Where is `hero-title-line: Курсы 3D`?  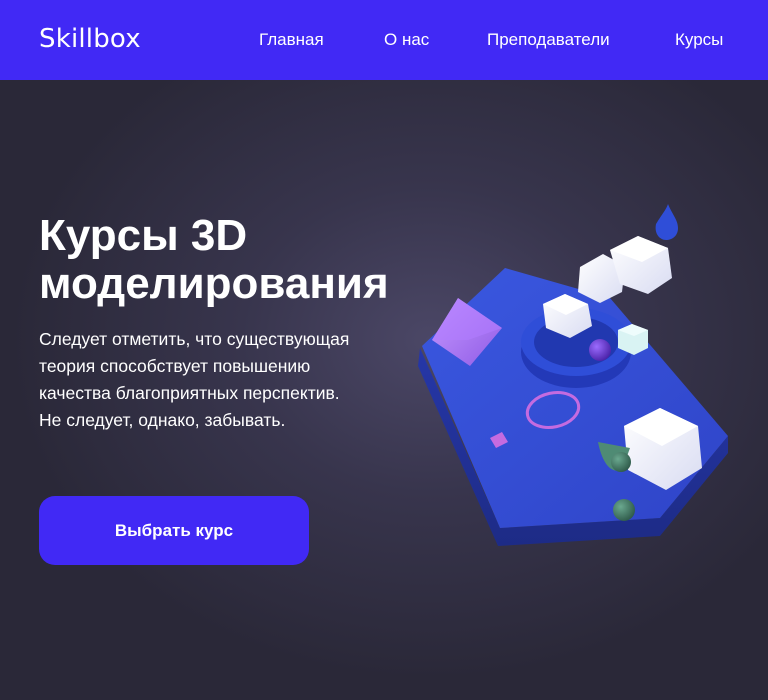
hero-title-line: Курсы 3D is located at coordinates (143, 235).